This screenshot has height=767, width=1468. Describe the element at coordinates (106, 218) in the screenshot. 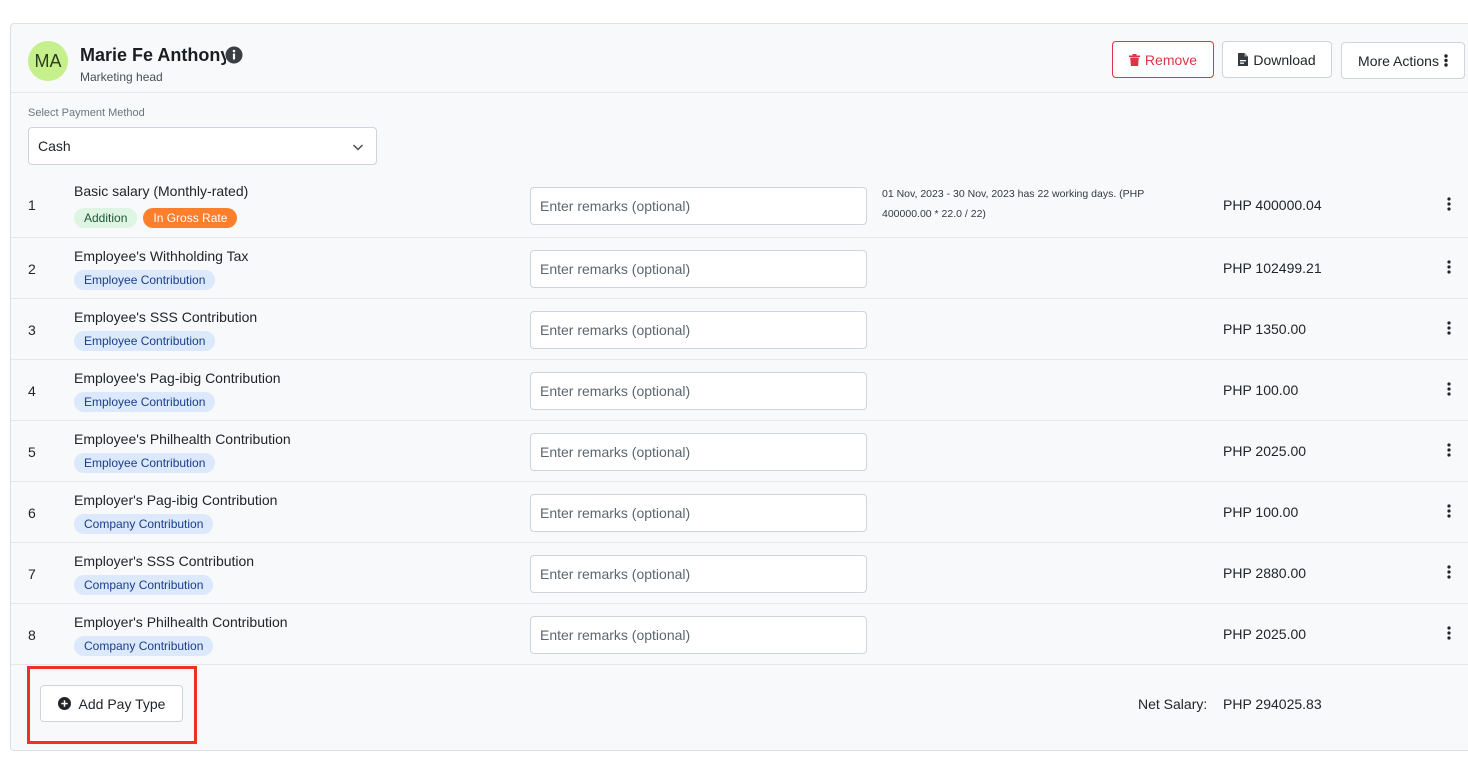

I see `addition-badge: Addition` at that location.